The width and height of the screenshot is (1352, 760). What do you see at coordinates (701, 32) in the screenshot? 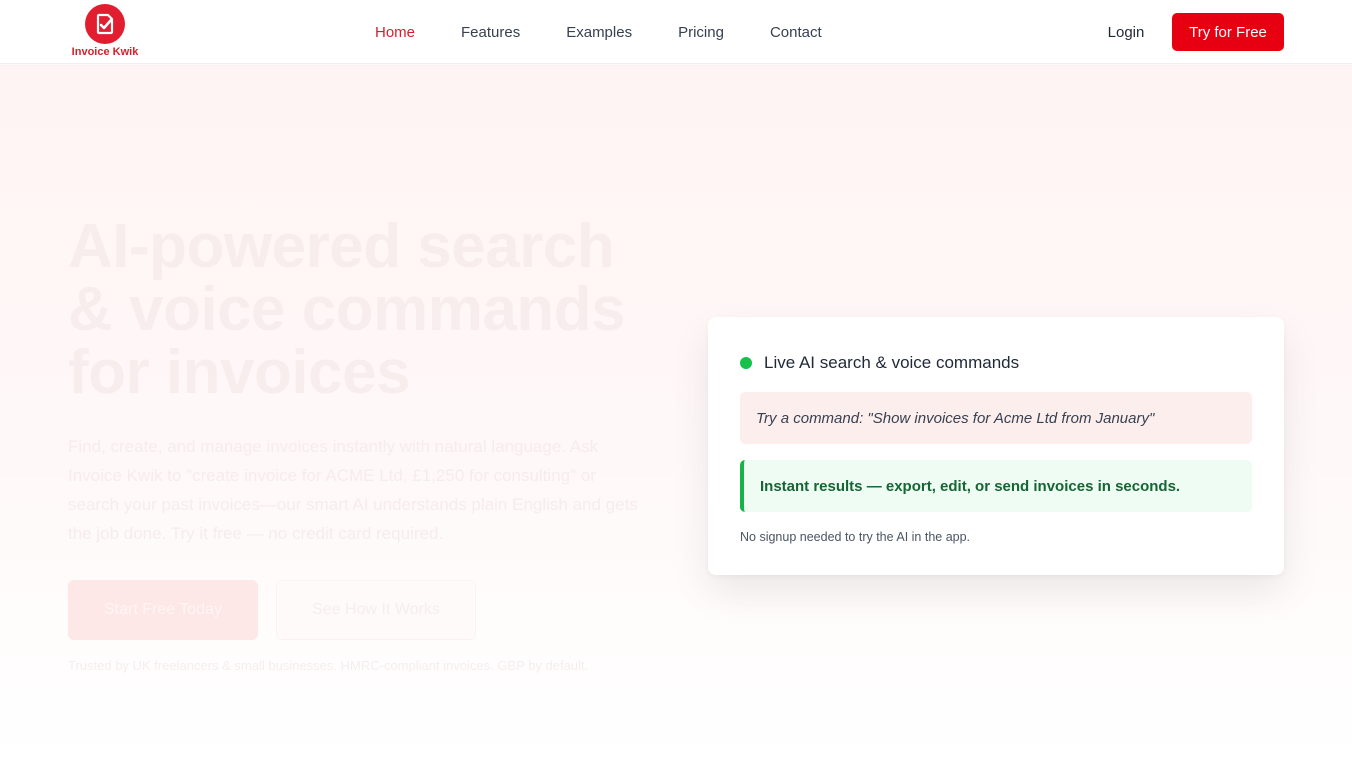
I see `nav-pricing: Pricing` at bounding box center [701, 32].